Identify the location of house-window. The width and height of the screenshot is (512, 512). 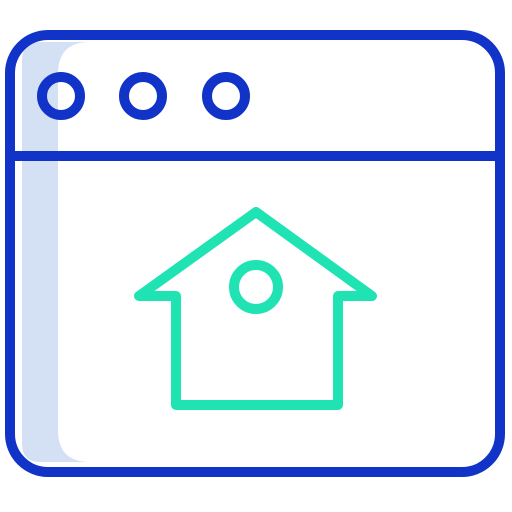
(256, 287).